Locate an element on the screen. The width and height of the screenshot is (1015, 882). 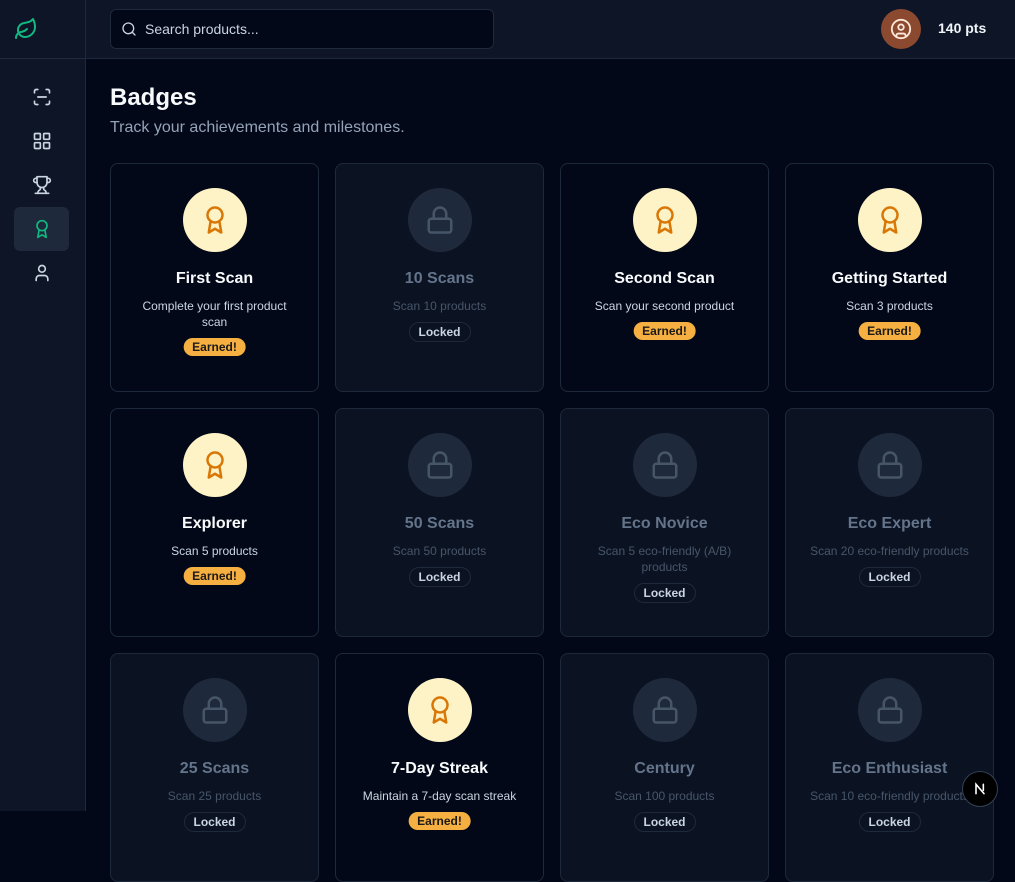
badge-title: 25 Scans is located at coordinates (214, 769).